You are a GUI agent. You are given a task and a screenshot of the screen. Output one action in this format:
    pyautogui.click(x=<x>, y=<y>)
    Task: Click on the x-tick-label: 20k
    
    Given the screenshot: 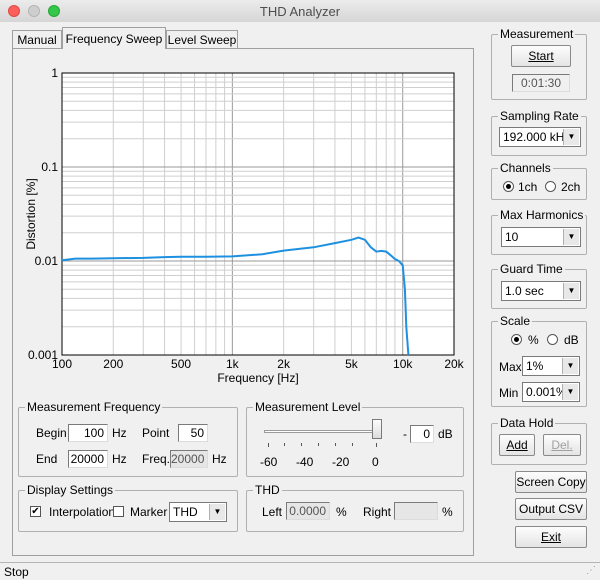 What is the action you would take?
    pyautogui.click(x=454, y=364)
    